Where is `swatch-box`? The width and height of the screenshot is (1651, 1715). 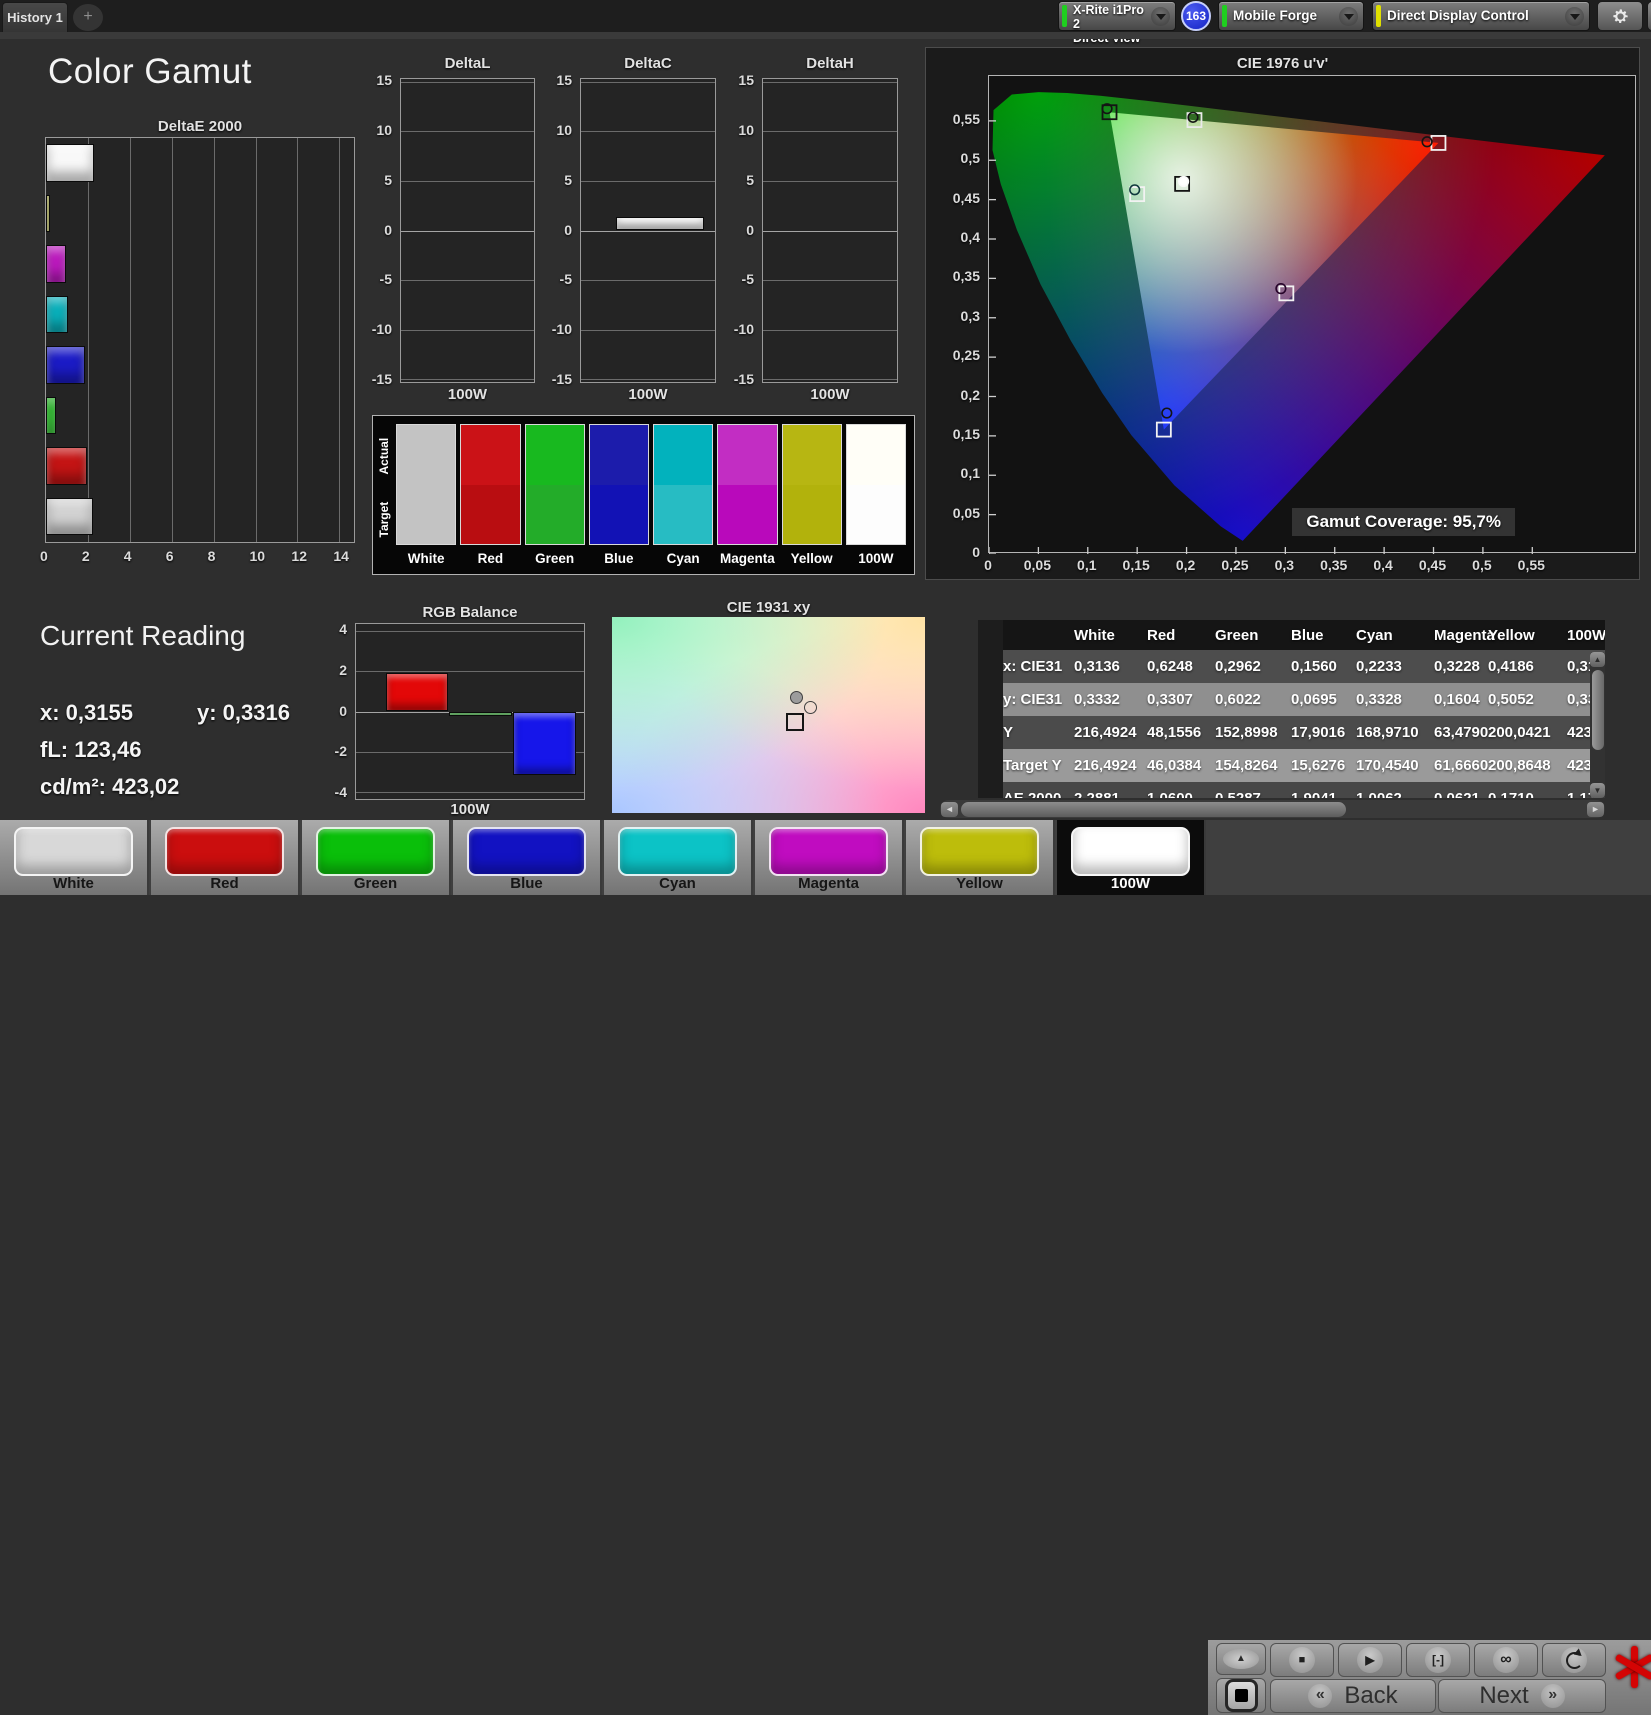
swatch-box is located at coordinates (875, 485).